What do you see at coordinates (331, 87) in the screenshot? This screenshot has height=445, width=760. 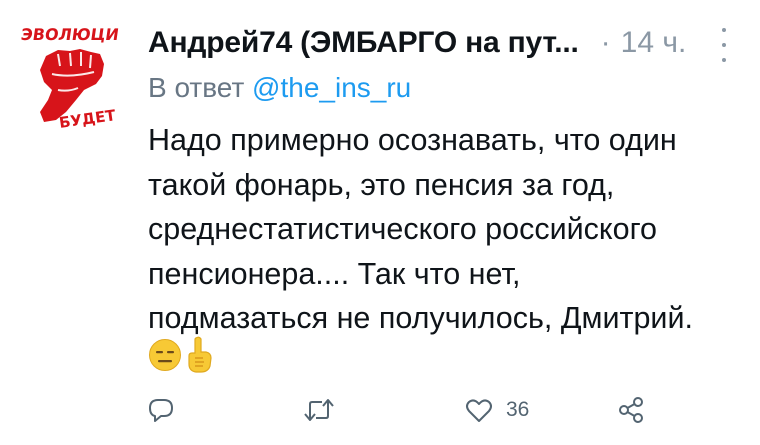 I see `reply-to-mention: @the_ins_ru` at bounding box center [331, 87].